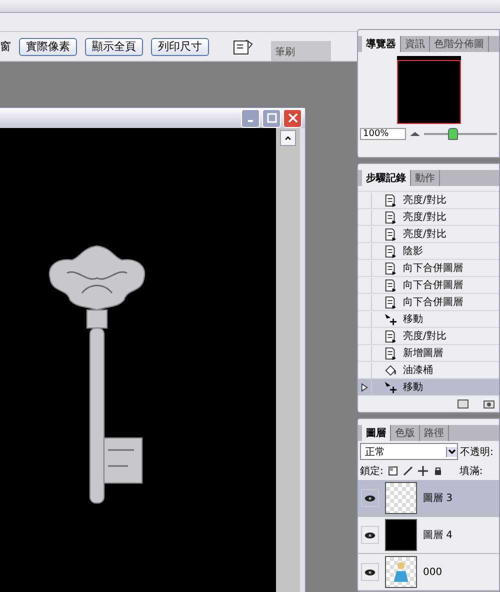  What do you see at coordinates (409, 451) in the screenshot?
I see `blend-mode-dropdown: 正常` at bounding box center [409, 451].